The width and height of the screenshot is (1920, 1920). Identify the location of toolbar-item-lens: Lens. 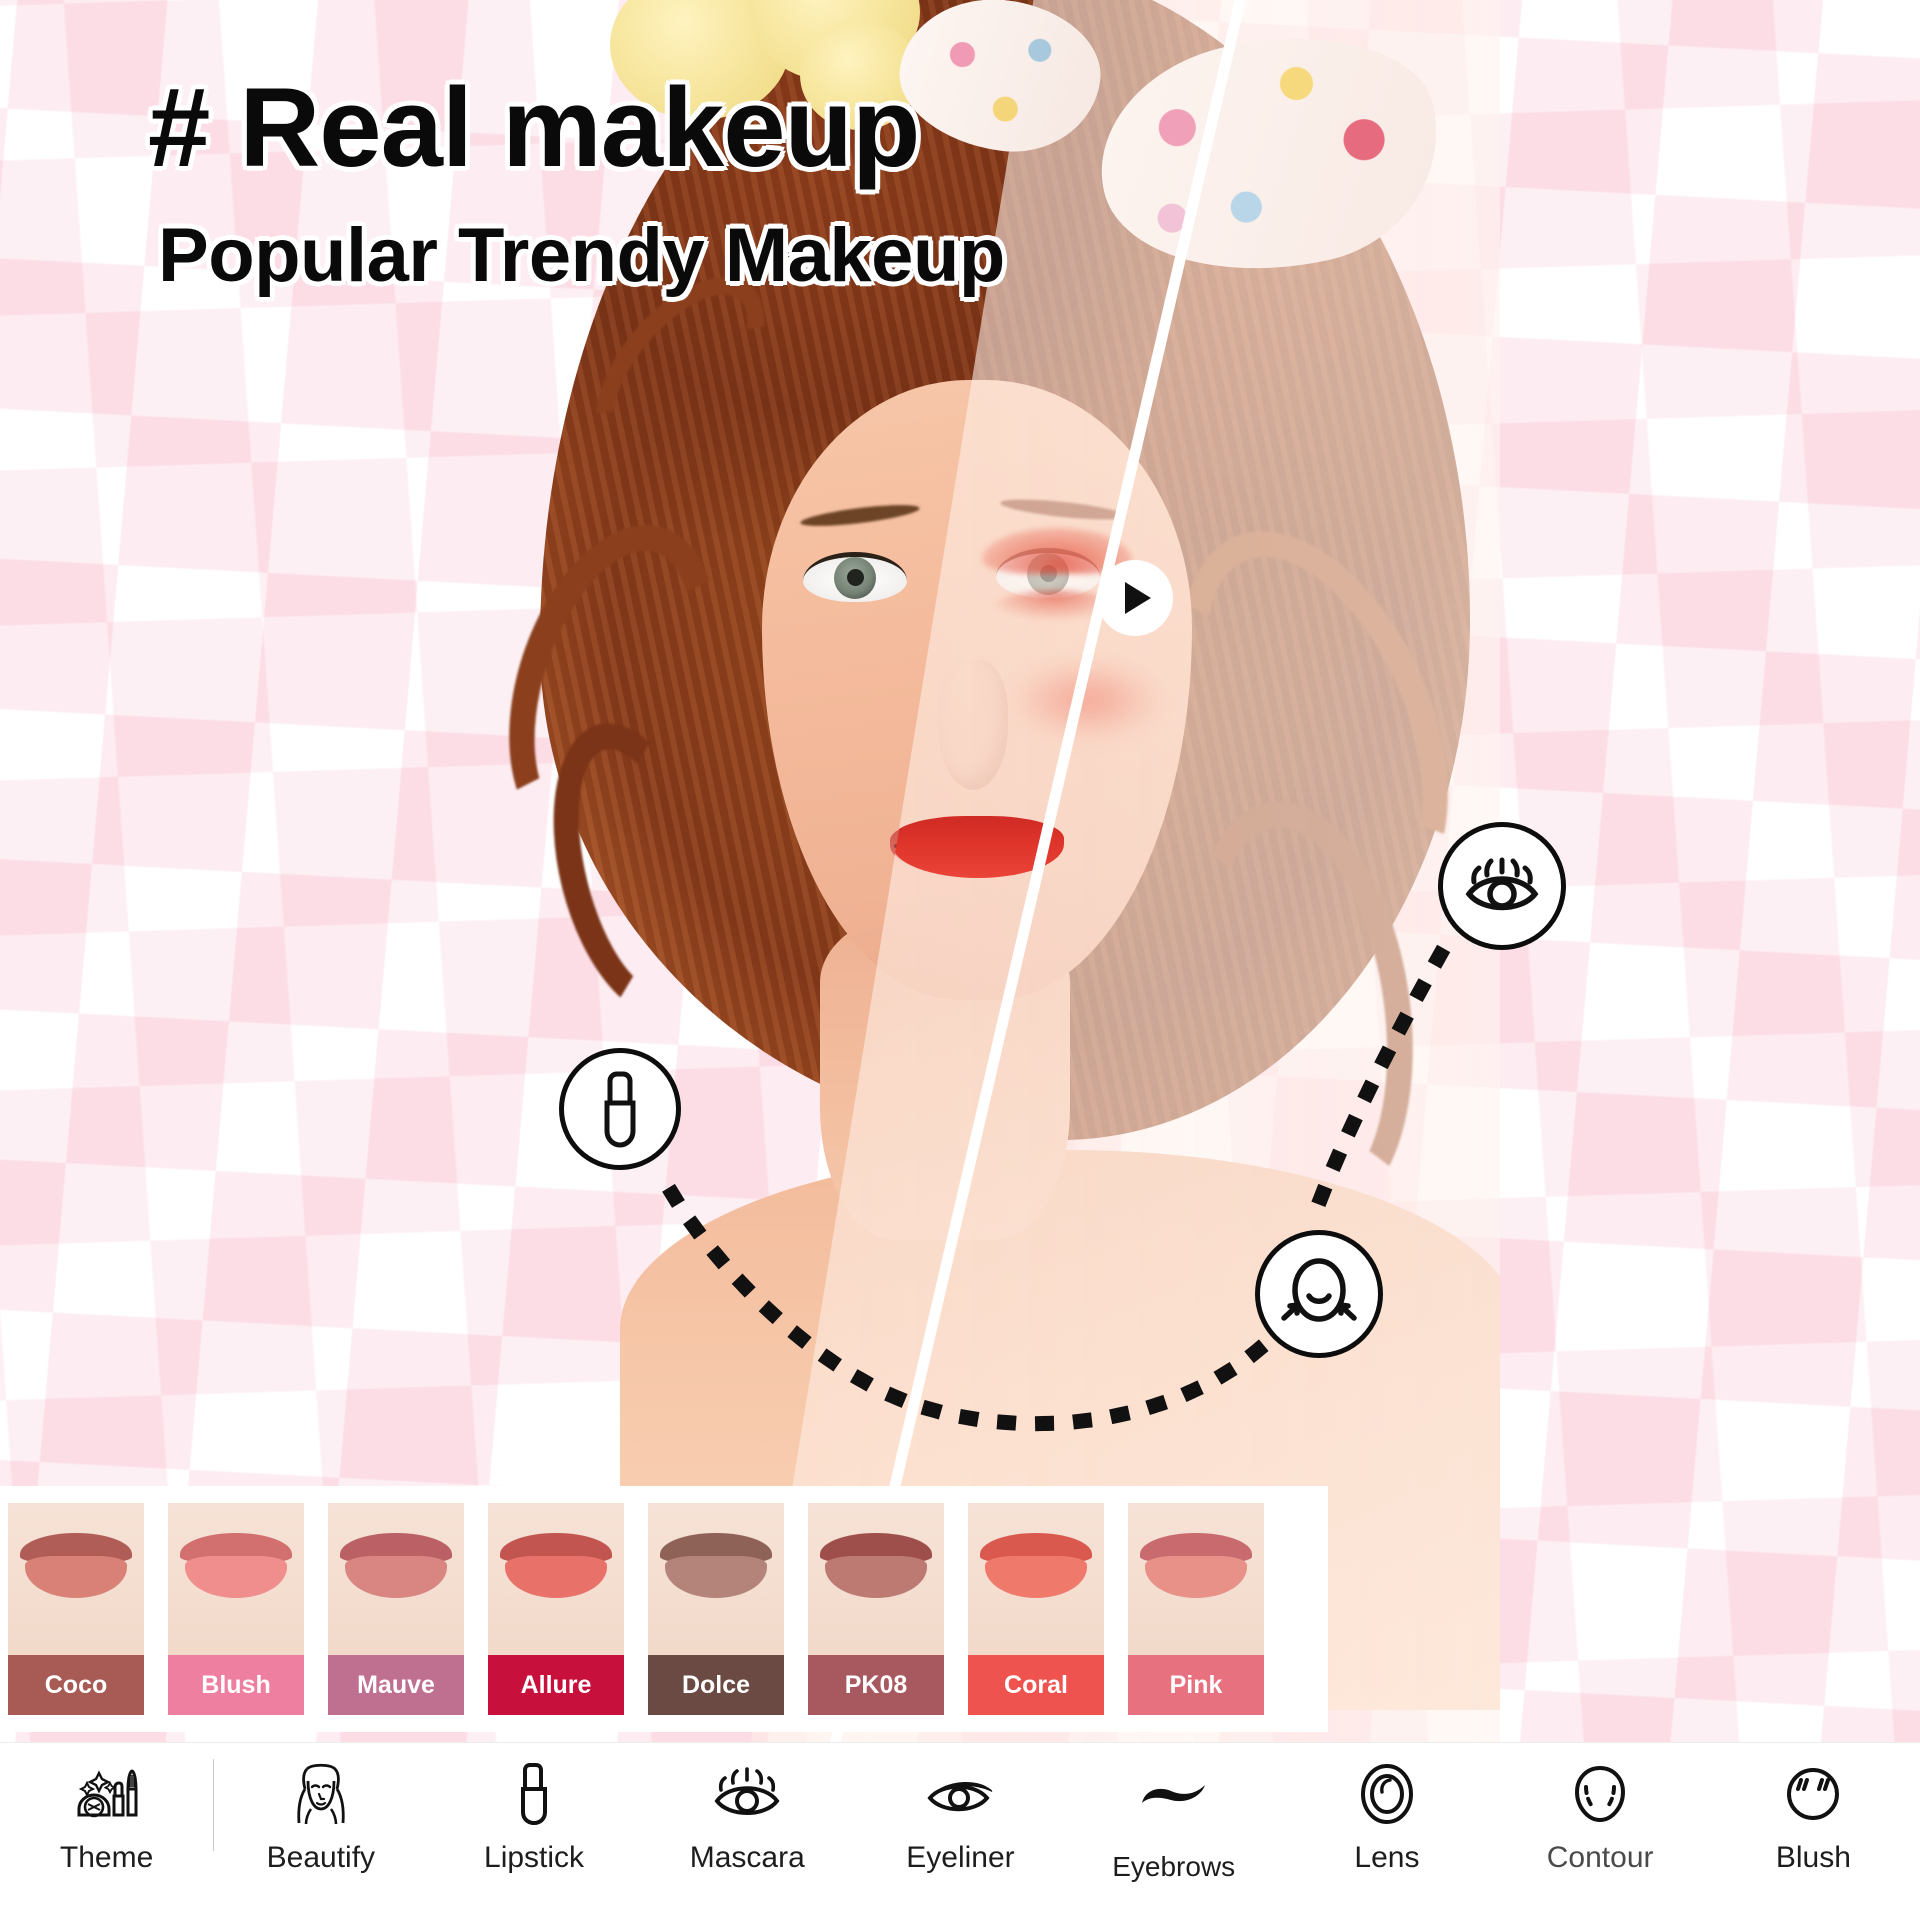
(1386, 1831).